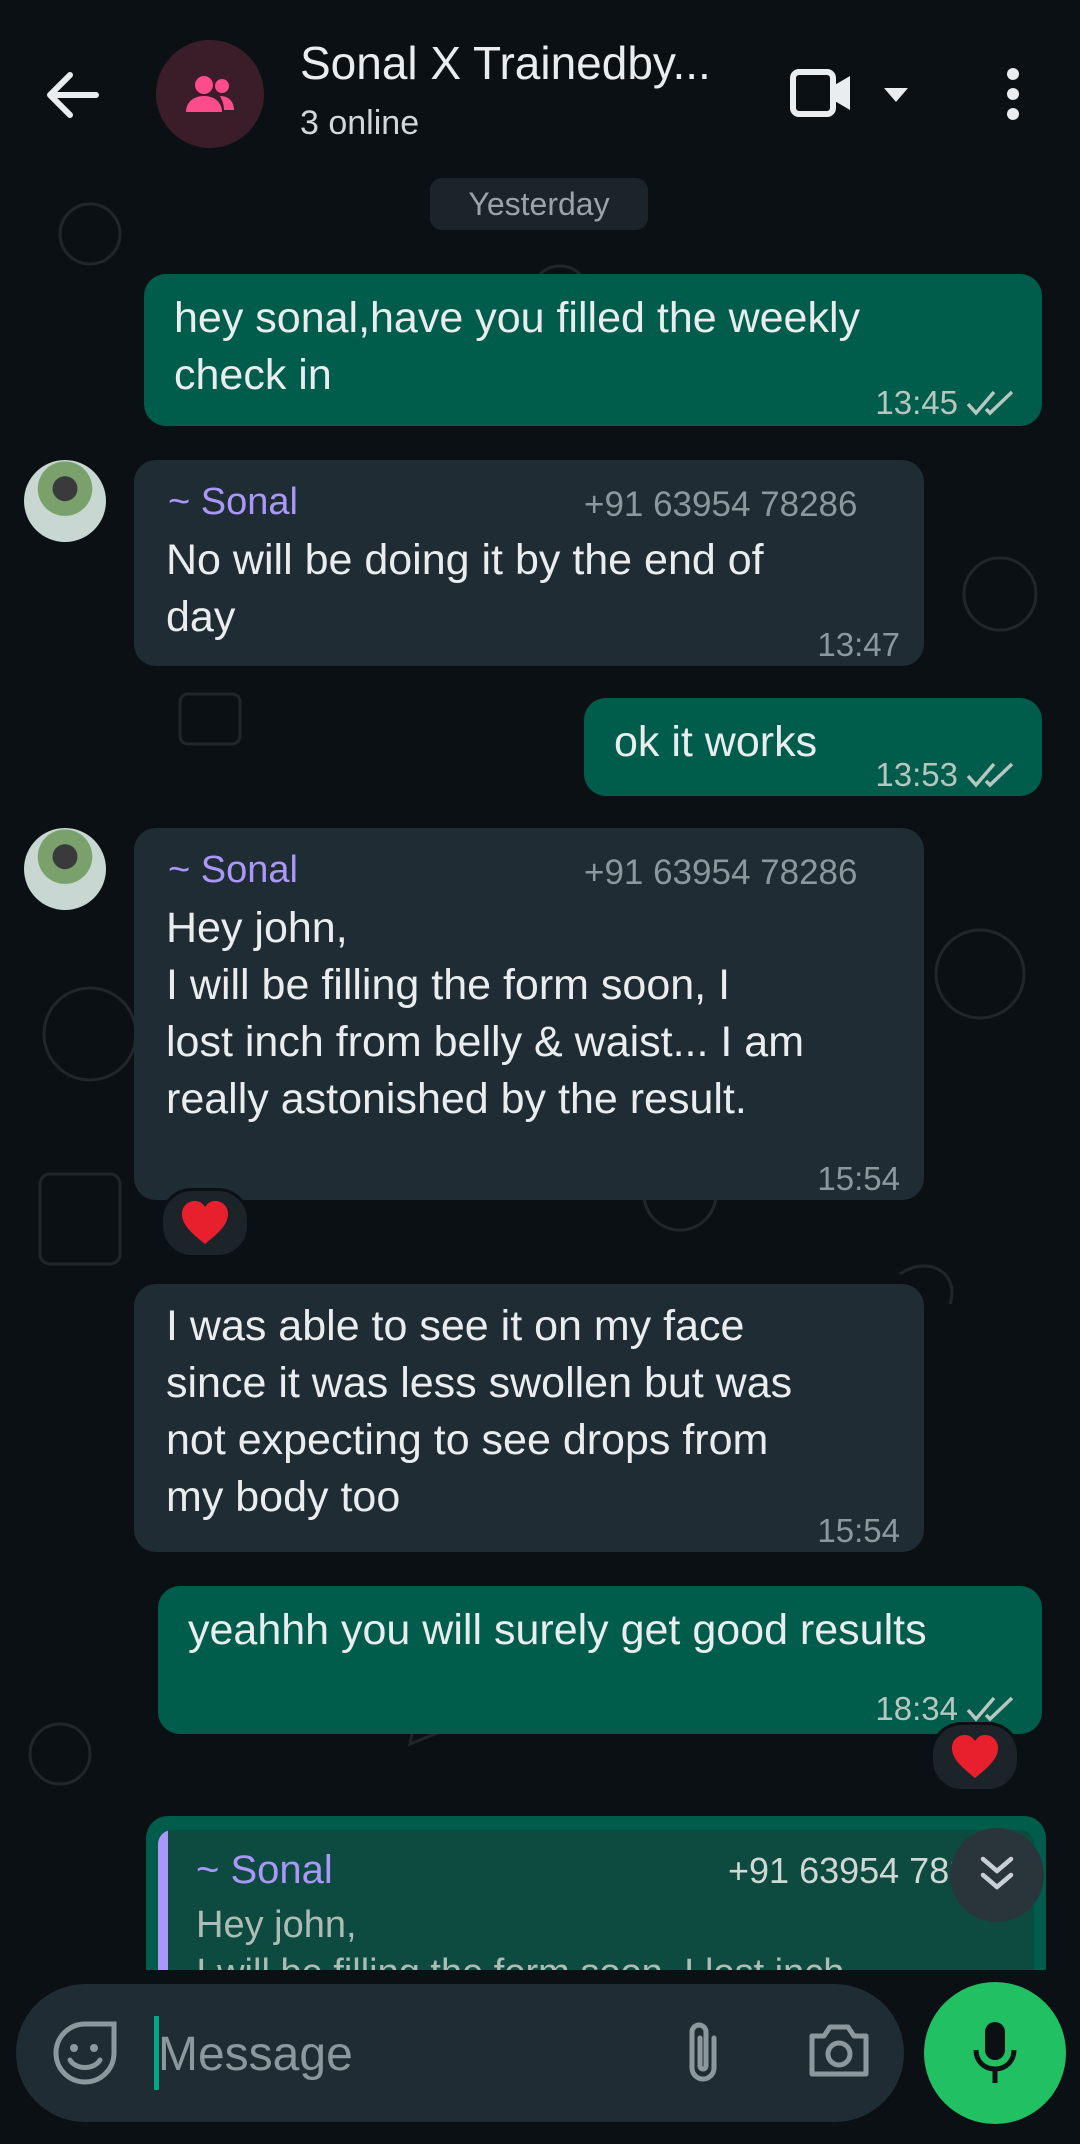  I want to click on caret-down-icon, so click(896, 94).